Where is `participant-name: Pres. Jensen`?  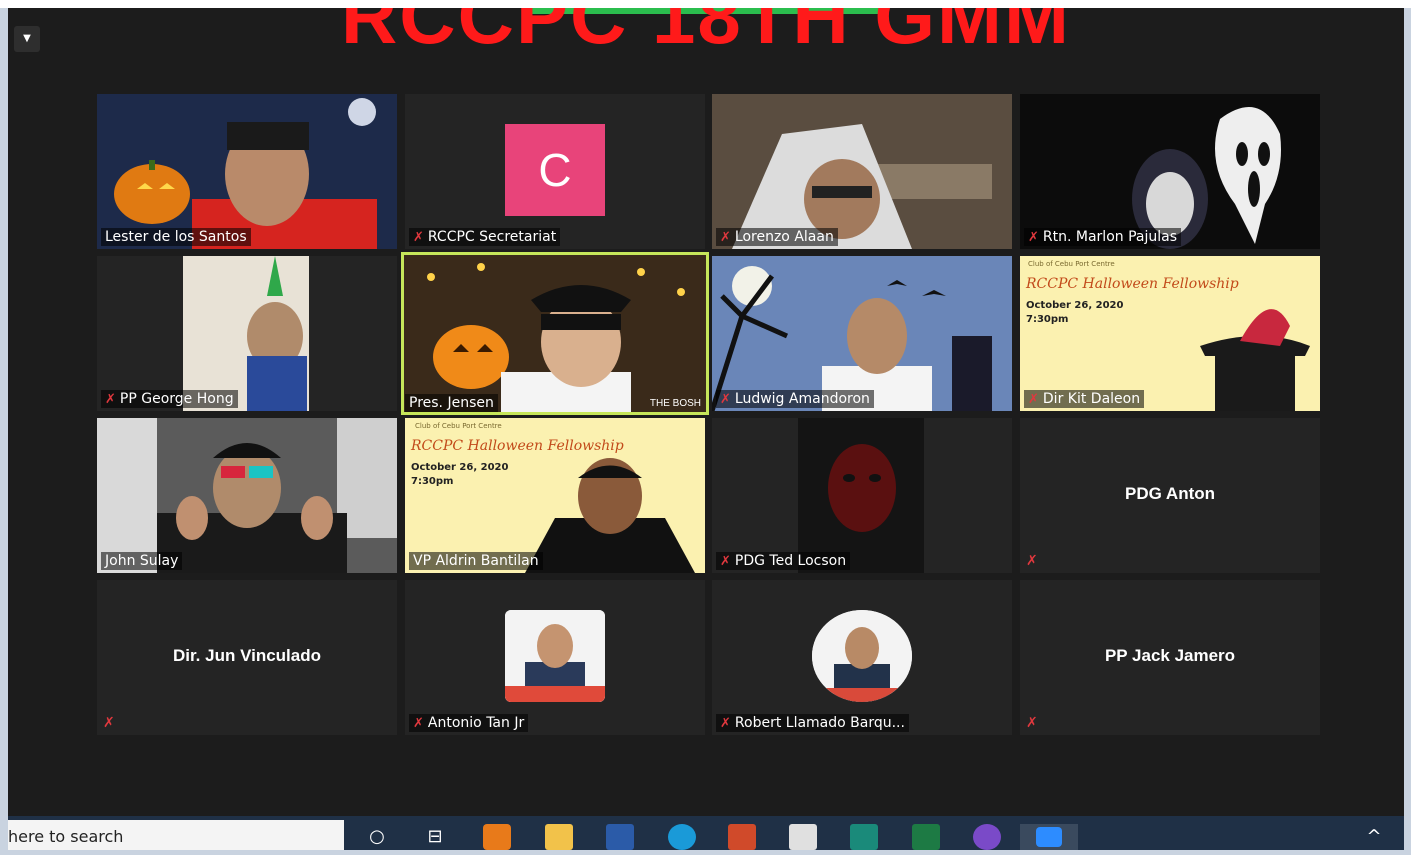
participant-name: Pres. Jensen is located at coordinates (451, 403).